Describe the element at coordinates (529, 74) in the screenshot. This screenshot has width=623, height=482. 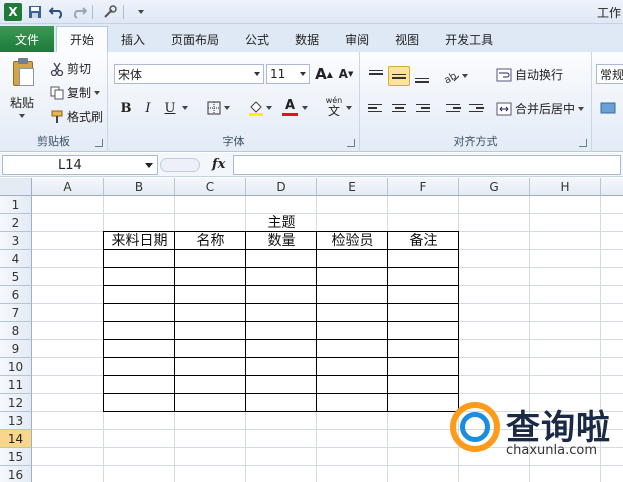
I see `wrap-text-button: 自动换行` at that location.